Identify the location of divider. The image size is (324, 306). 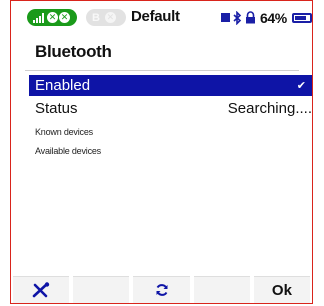
(162, 70).